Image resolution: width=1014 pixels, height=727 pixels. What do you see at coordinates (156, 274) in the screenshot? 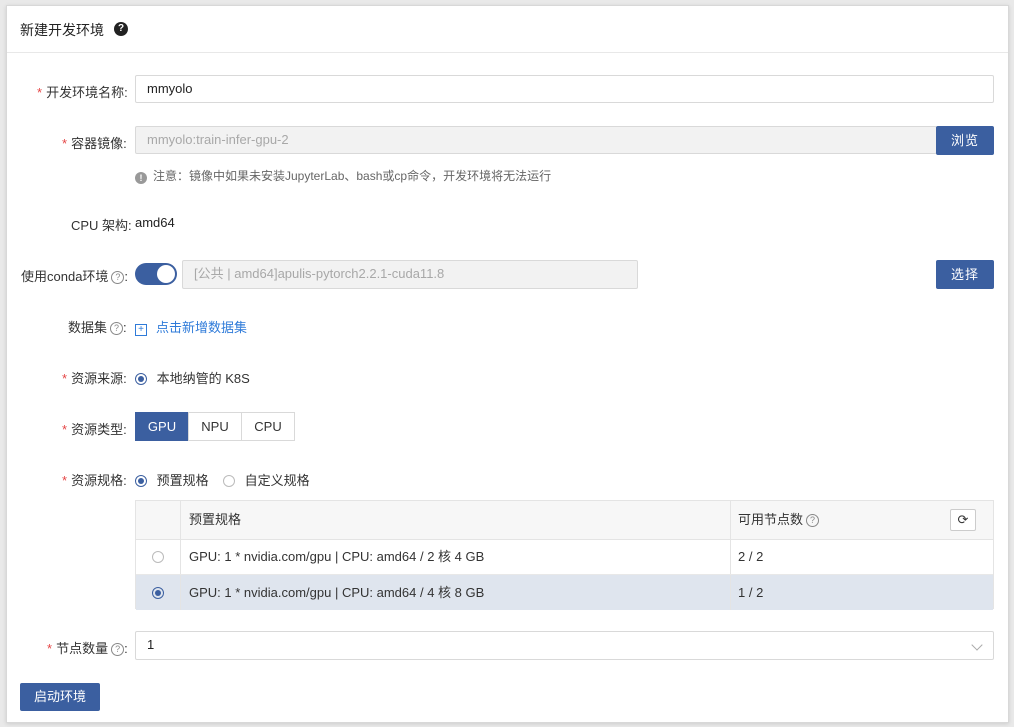
I see `conda-toggle` at bounding box center [156, 274].